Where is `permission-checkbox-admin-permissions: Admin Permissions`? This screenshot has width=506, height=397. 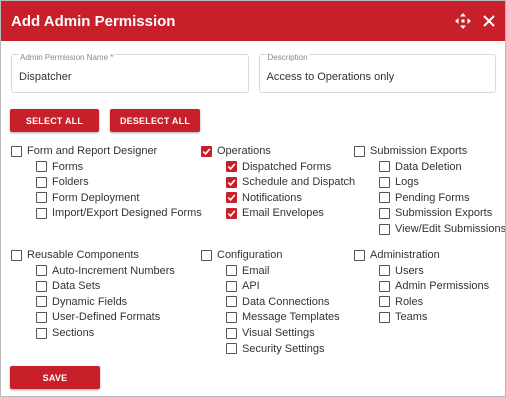 permission-checkbox-admin-permissions: Admin Permissions is located at coordinates (434, 286).